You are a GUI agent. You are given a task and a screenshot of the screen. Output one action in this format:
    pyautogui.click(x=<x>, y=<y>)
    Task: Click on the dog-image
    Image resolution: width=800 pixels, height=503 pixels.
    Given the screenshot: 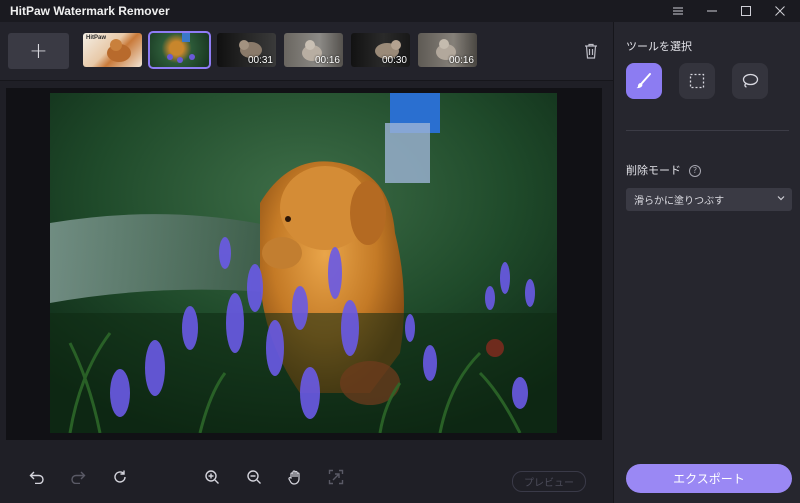 What is the action you would take?
    pyautogui.click(x=181, y=48)
    